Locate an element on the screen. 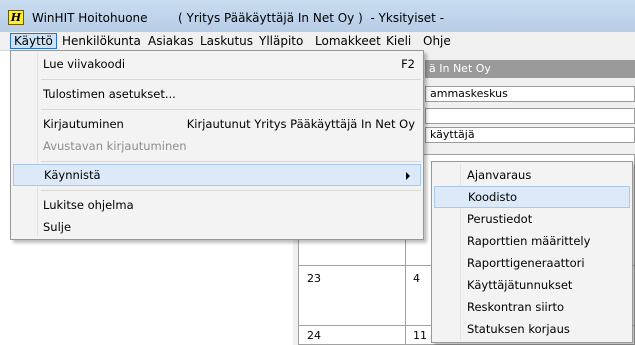  menu-item-label: Lukitse ohjelma is located at coordinates (88, 205).